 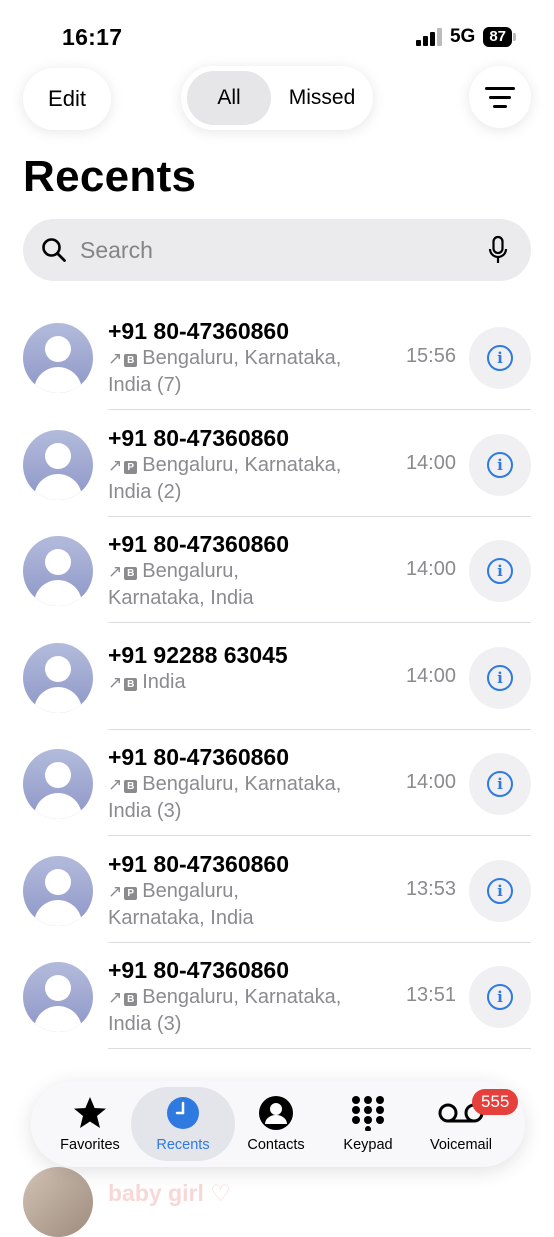 I want to click on tab-contacts: Contacts, so click(x=276, y=1124).